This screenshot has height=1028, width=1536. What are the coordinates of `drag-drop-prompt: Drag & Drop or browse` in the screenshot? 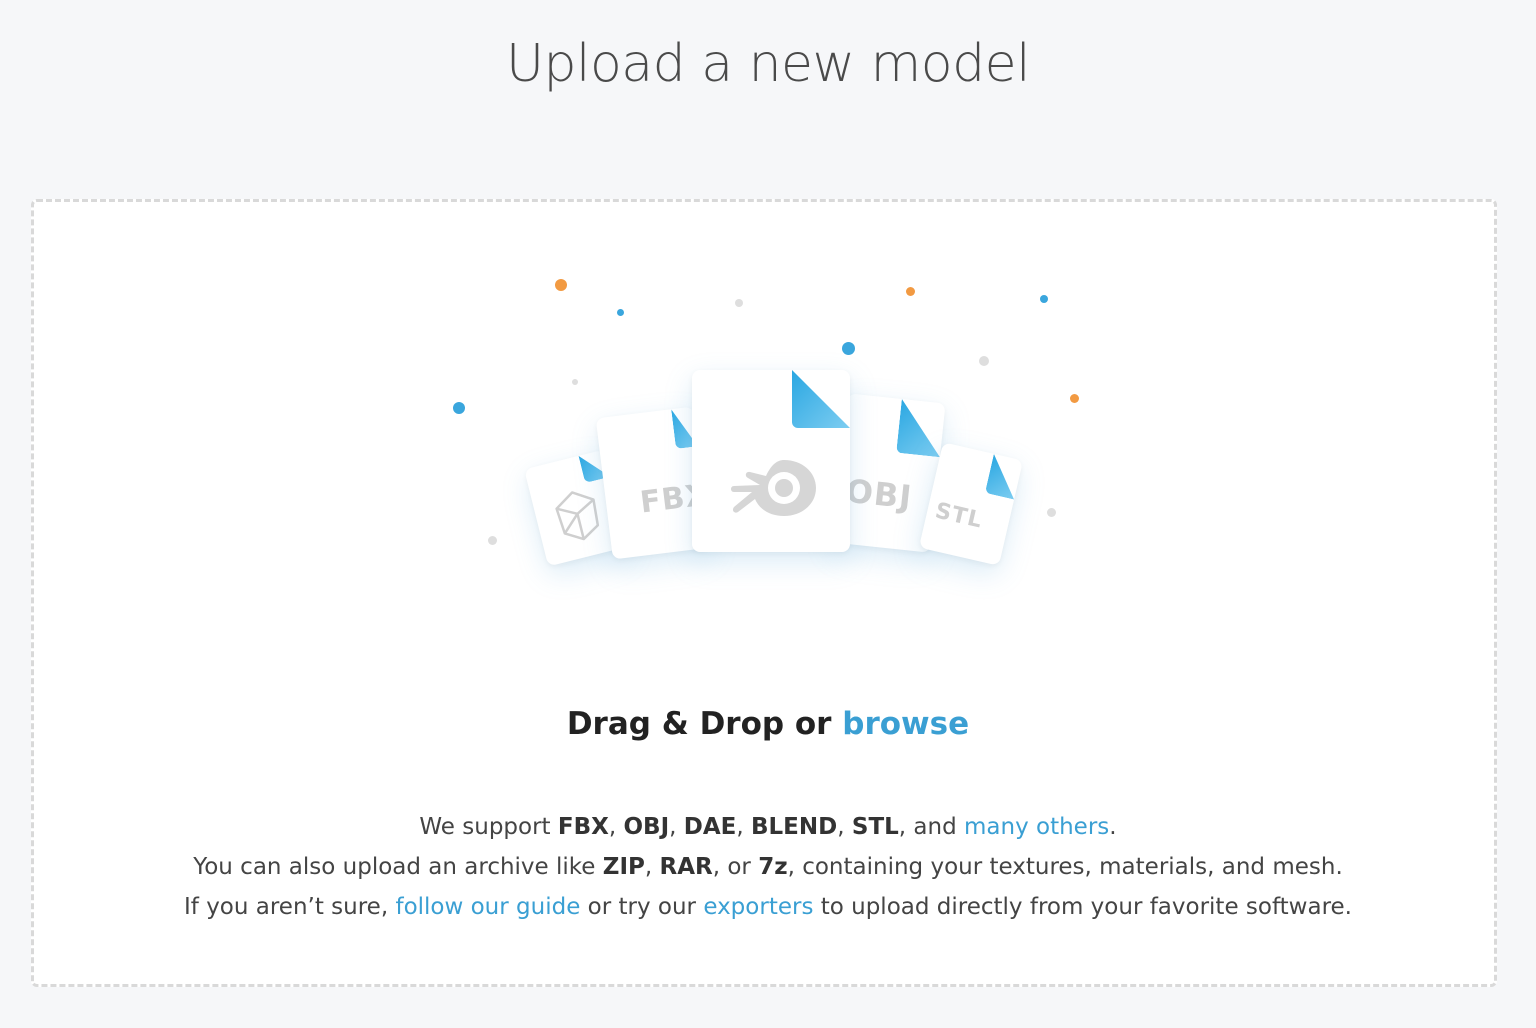 It's located at (768, 724).